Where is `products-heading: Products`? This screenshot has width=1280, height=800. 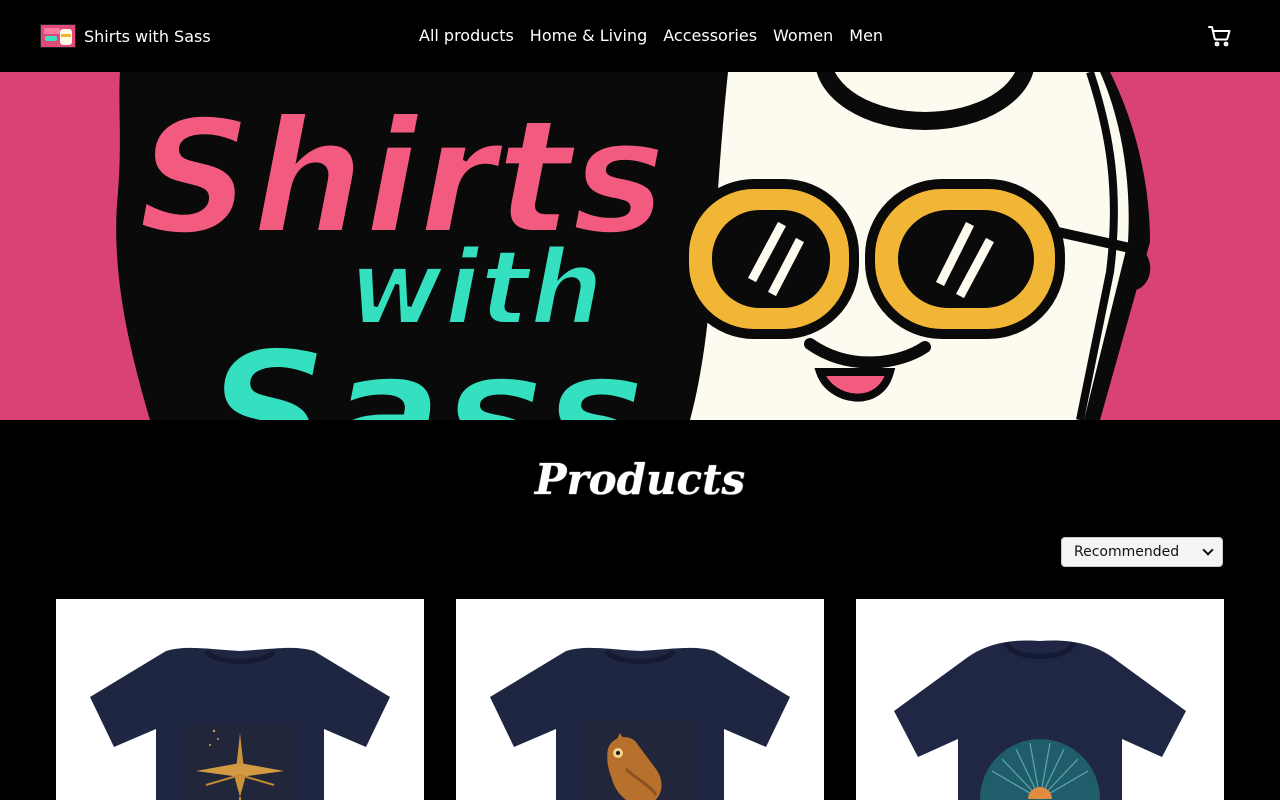
products-heading: Products is located at coordinates (640, 479).